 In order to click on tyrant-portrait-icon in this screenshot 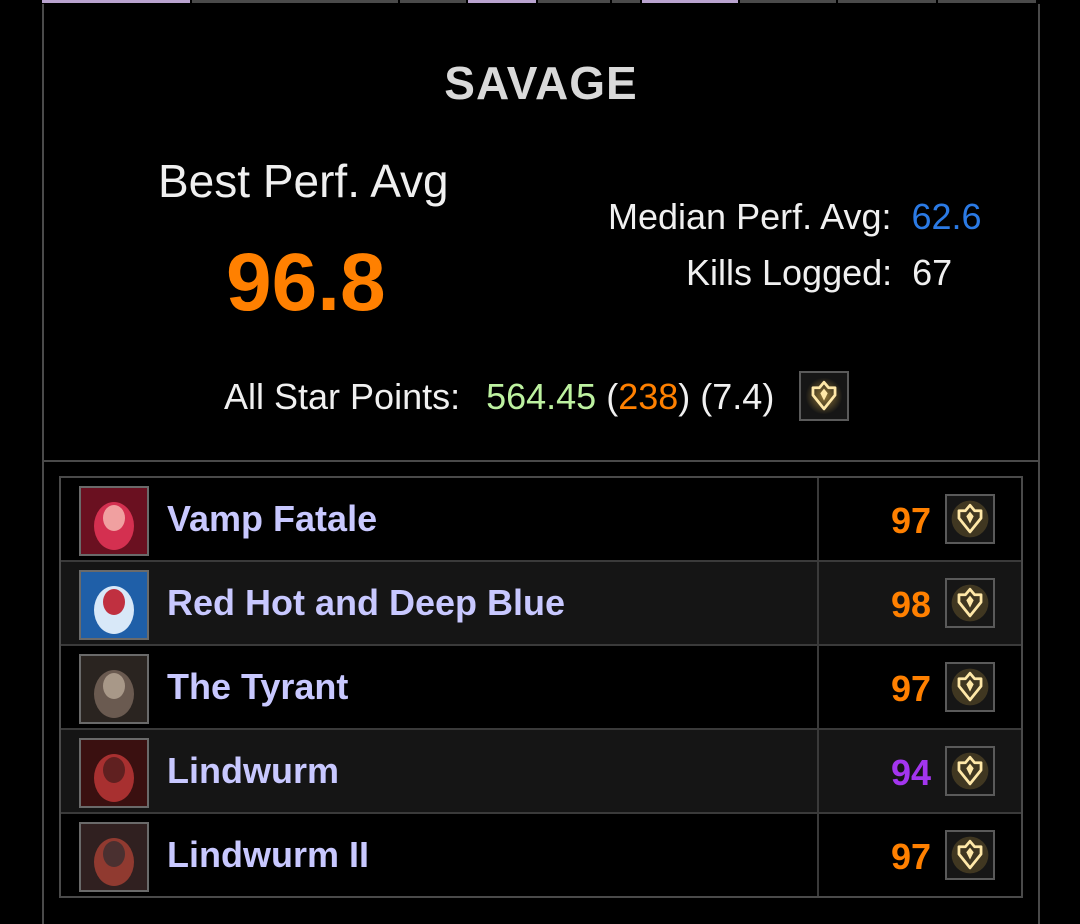, I will do `click(114, 689)`.